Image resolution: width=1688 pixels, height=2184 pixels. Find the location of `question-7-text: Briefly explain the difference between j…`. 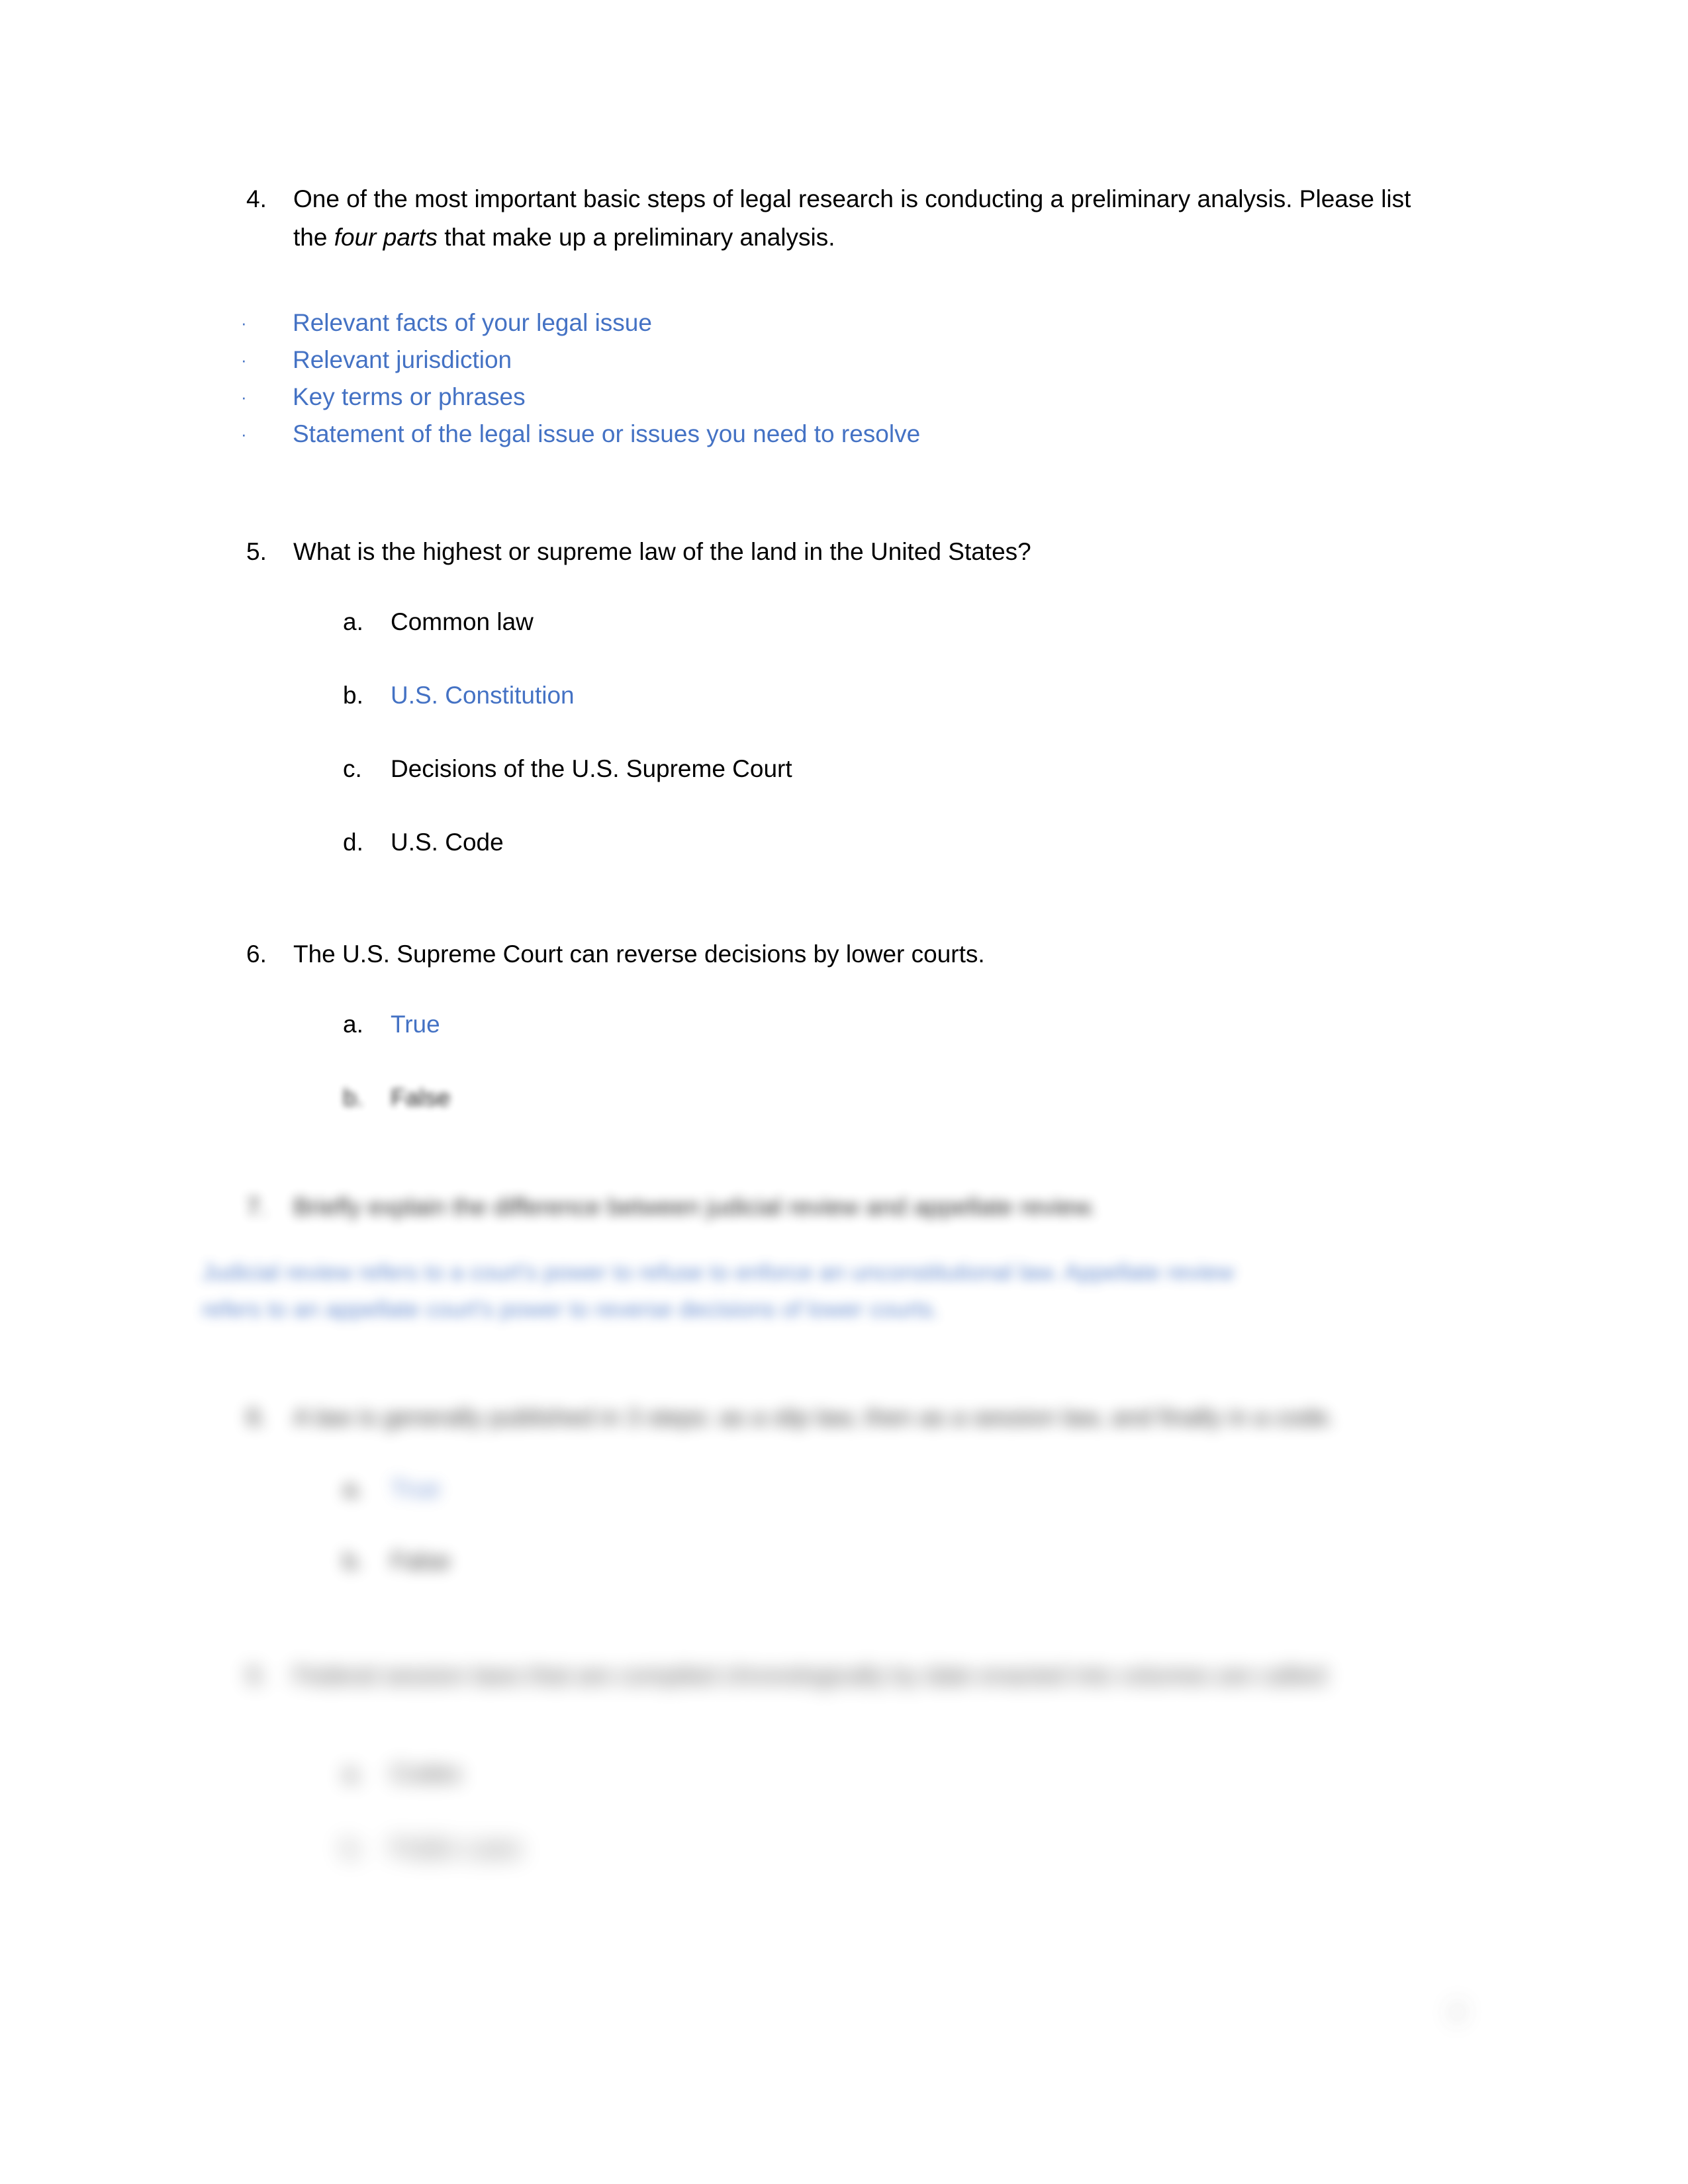

question-7-text: Briefly explain the difference between j… is located at coordinates (694, 1206).